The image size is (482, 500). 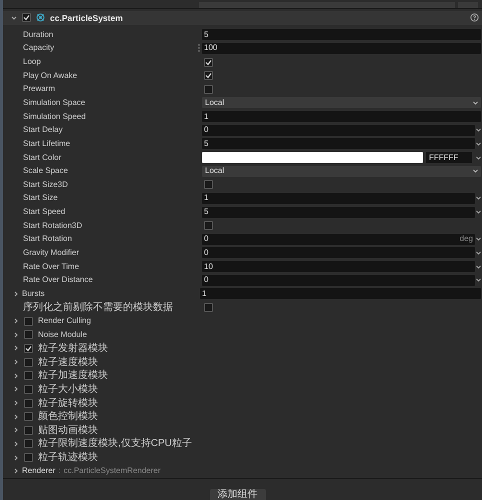 What do you see at coordinates (115, 444) in the screenshot?
I see `module-label: 粒子限制速度模块,仅支持CPU粒子` at bounding box center [115, 444].